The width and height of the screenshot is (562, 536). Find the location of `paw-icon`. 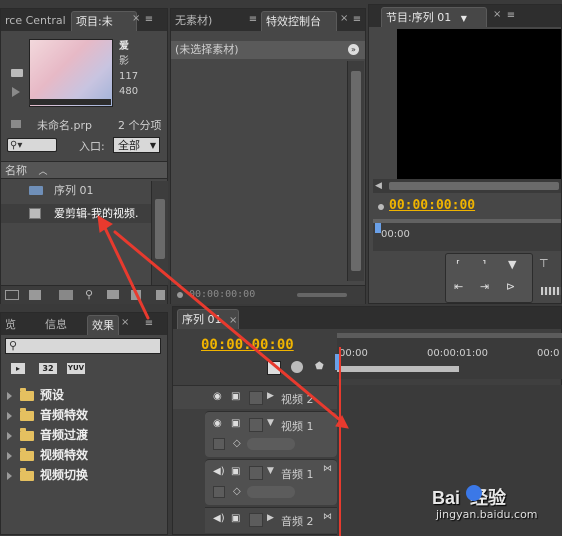

paw-icon is located at coordinates (474, 493).